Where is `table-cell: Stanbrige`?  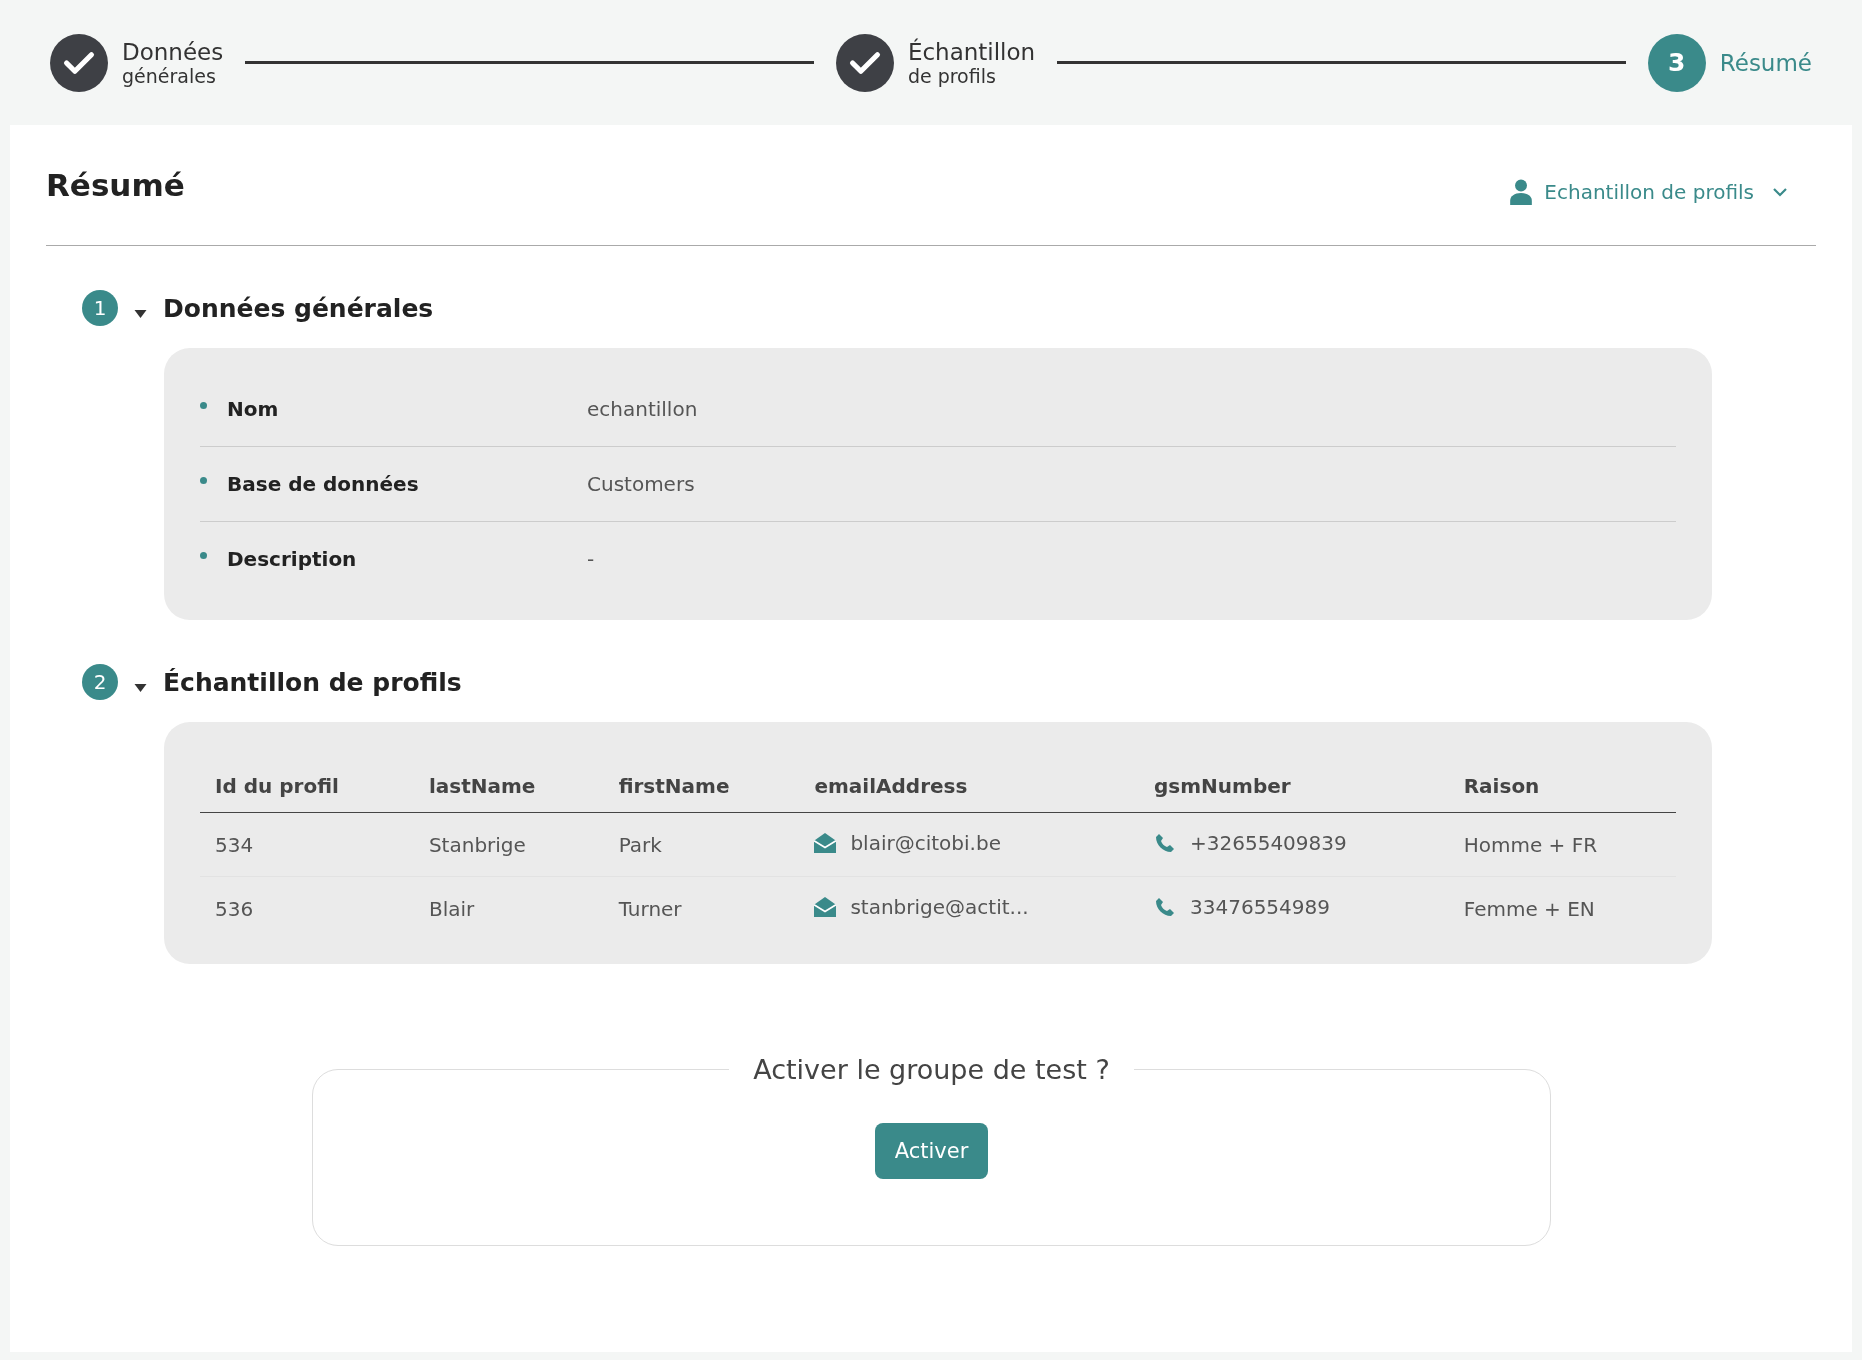 table-cell: Stanbrige is located at coordinates (477, 844).